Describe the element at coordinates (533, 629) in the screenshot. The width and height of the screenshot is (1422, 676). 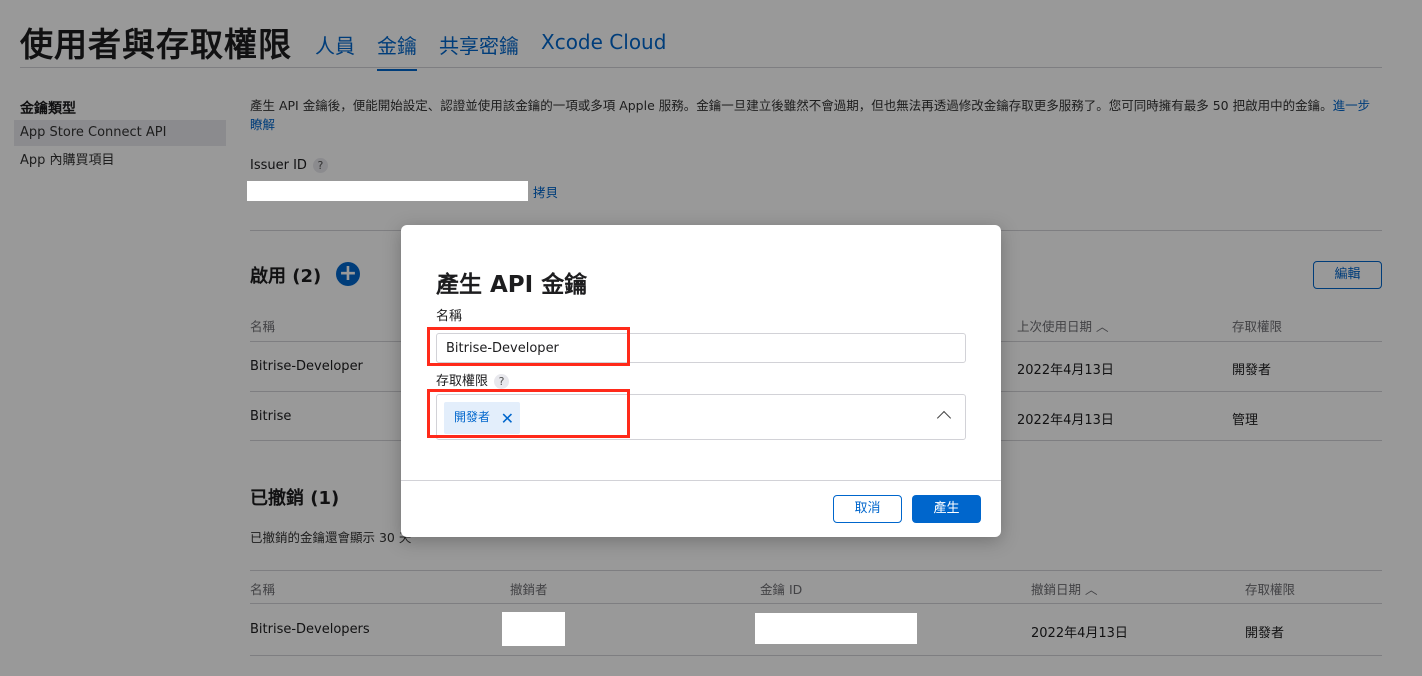
I see `redacted-revoked-by` at that location.